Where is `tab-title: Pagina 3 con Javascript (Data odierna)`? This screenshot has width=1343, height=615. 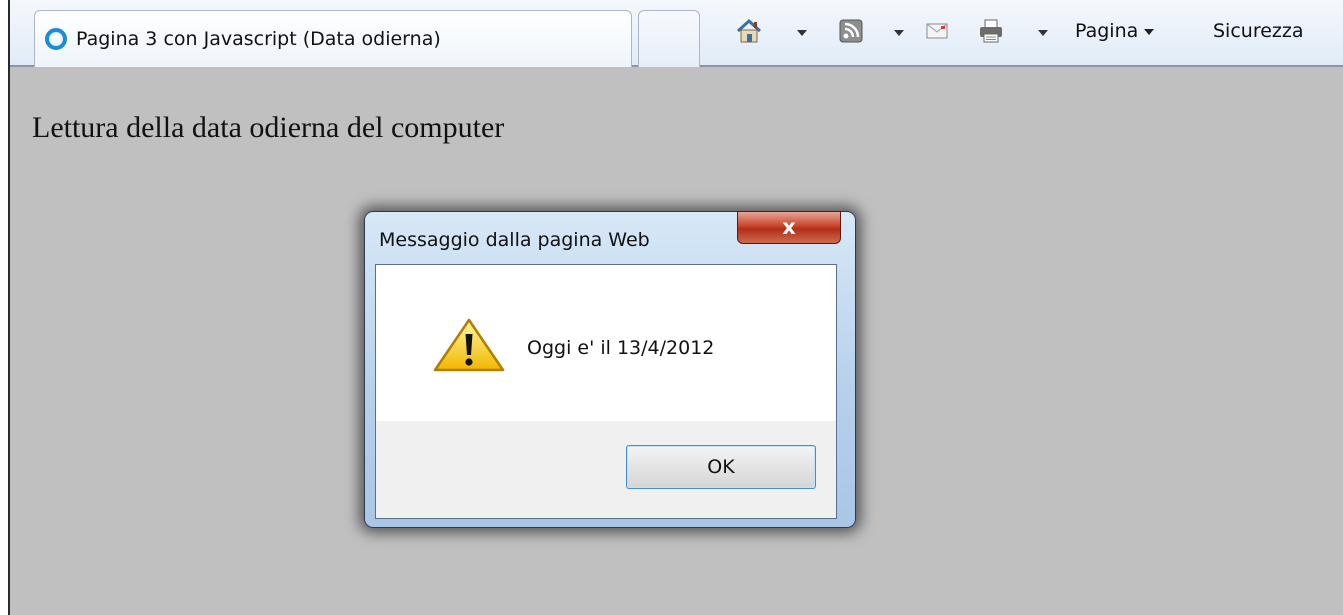 tab-title: Pagina 3 con Javascript (Data odierna) is located at coordinates (258, 39).